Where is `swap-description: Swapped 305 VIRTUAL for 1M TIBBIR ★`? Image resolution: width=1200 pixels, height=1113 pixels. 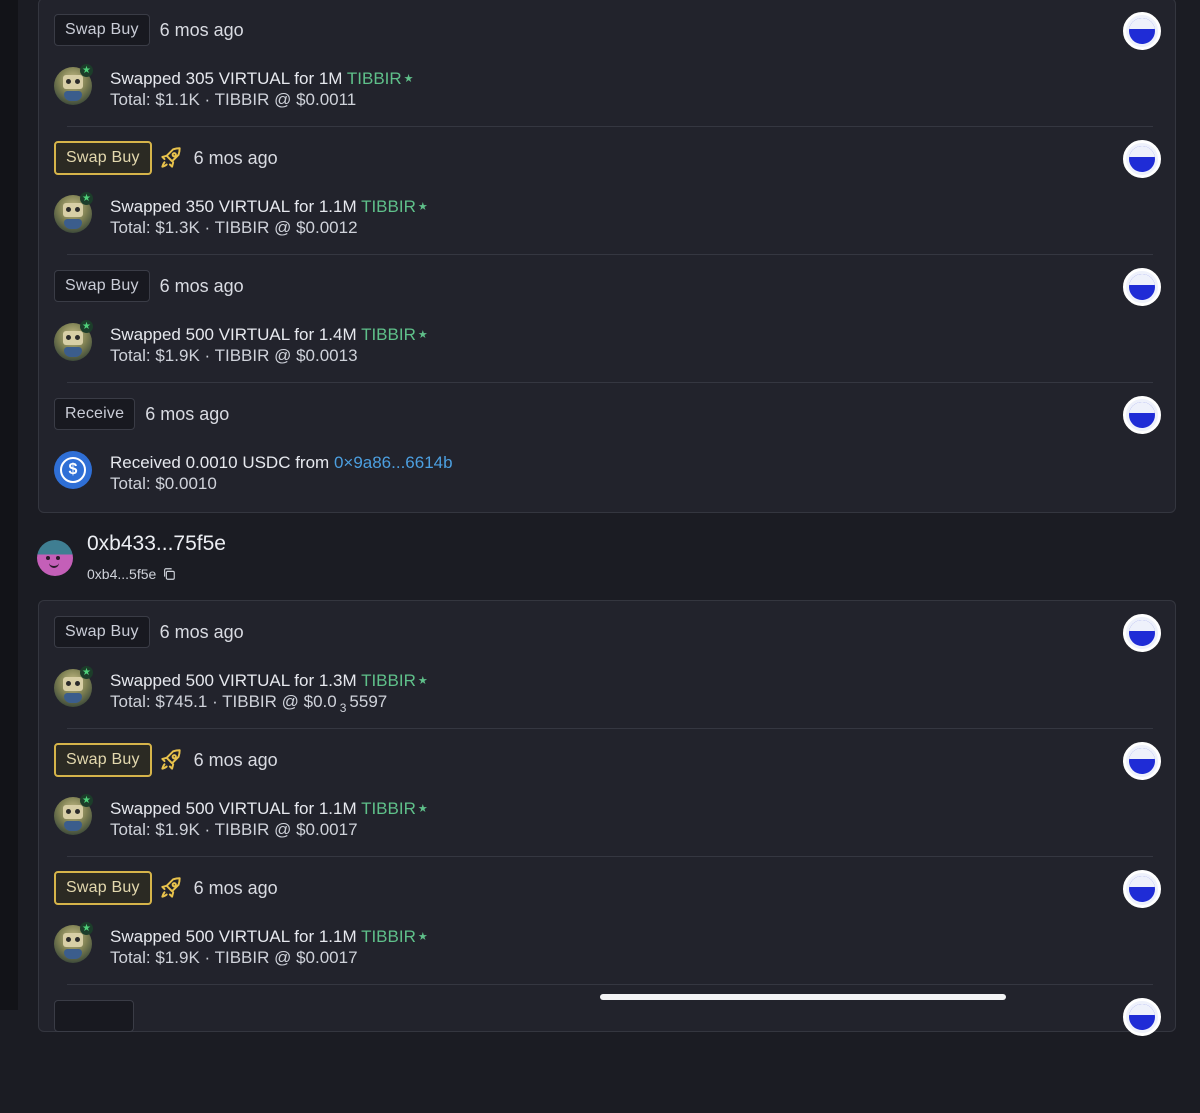
swap-description: Swapped 305 VIRTUAL for 1M TIBBIR ★ is located at coordinates (262, 79).